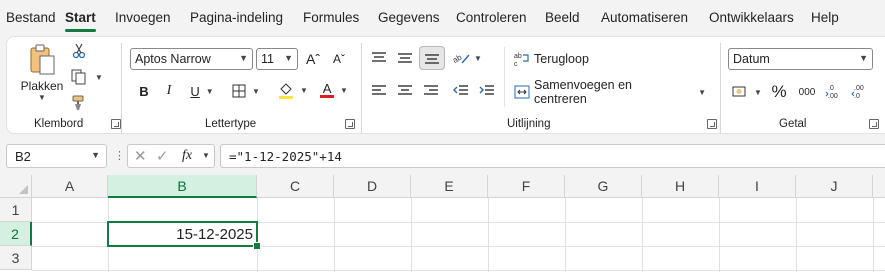 The image size is (885, 272). Describe the element at coordinates (831, 88) in the screenshot. I see `svg-text: .0` at that location.